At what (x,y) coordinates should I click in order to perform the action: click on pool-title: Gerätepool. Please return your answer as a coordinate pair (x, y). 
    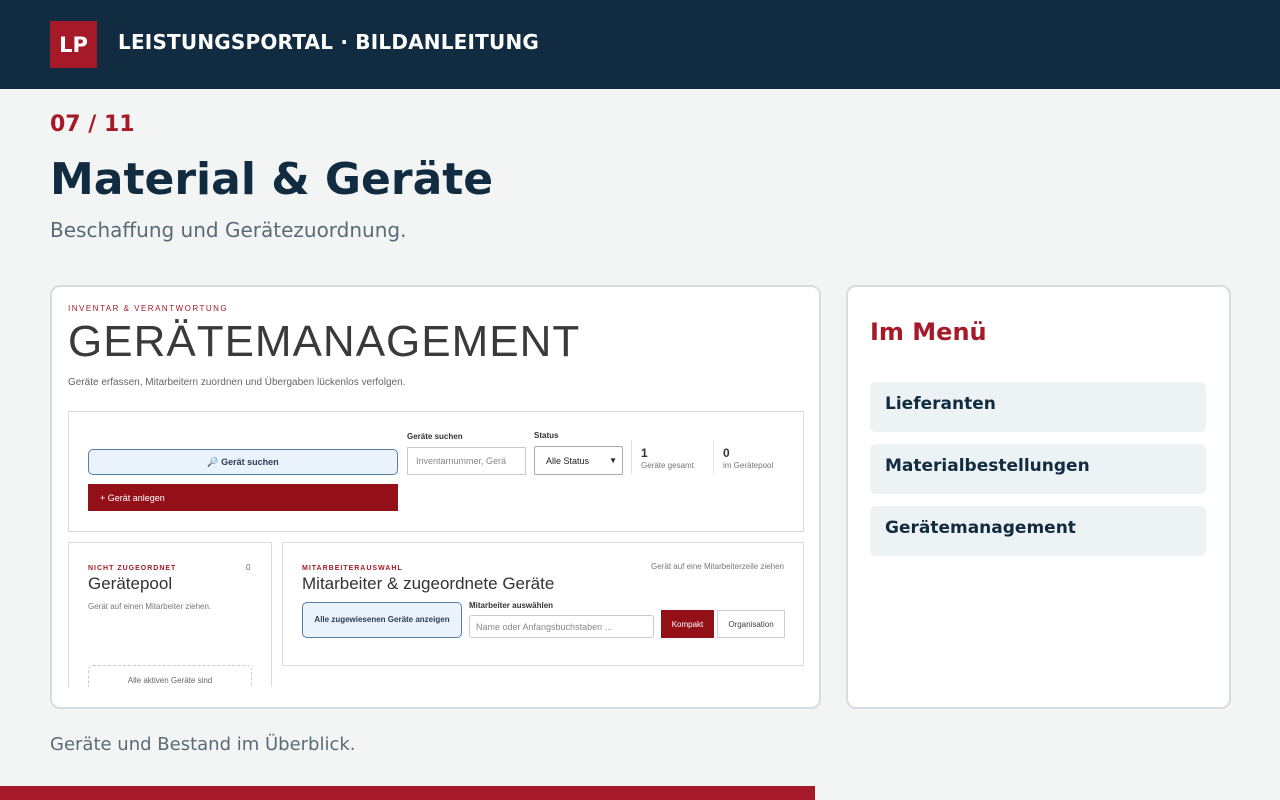
    Looking at the image, I should click on (130, 583).